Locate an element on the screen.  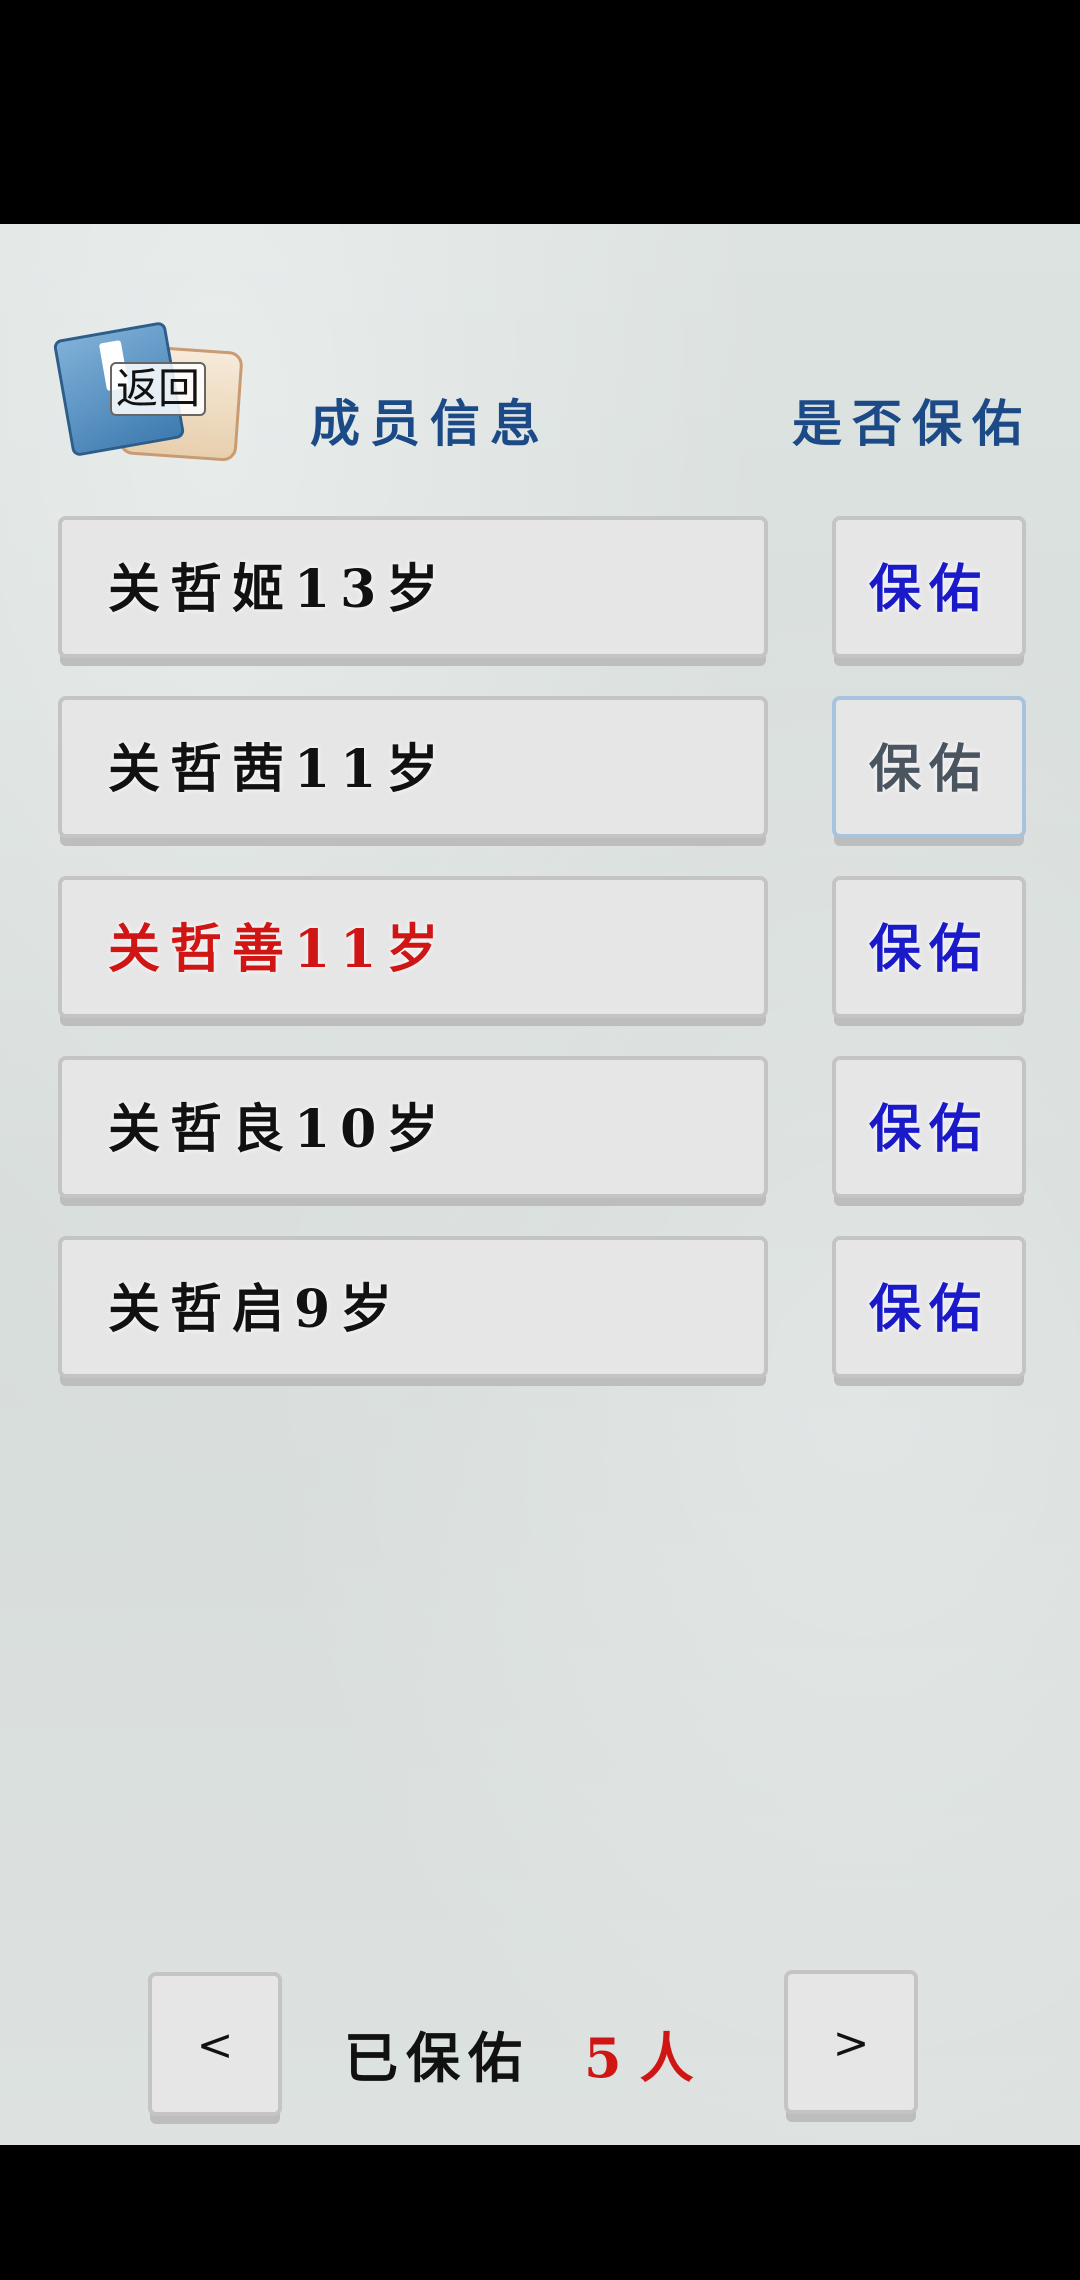
protect-button-2: 保佑 is located at coordinates (929, 767).